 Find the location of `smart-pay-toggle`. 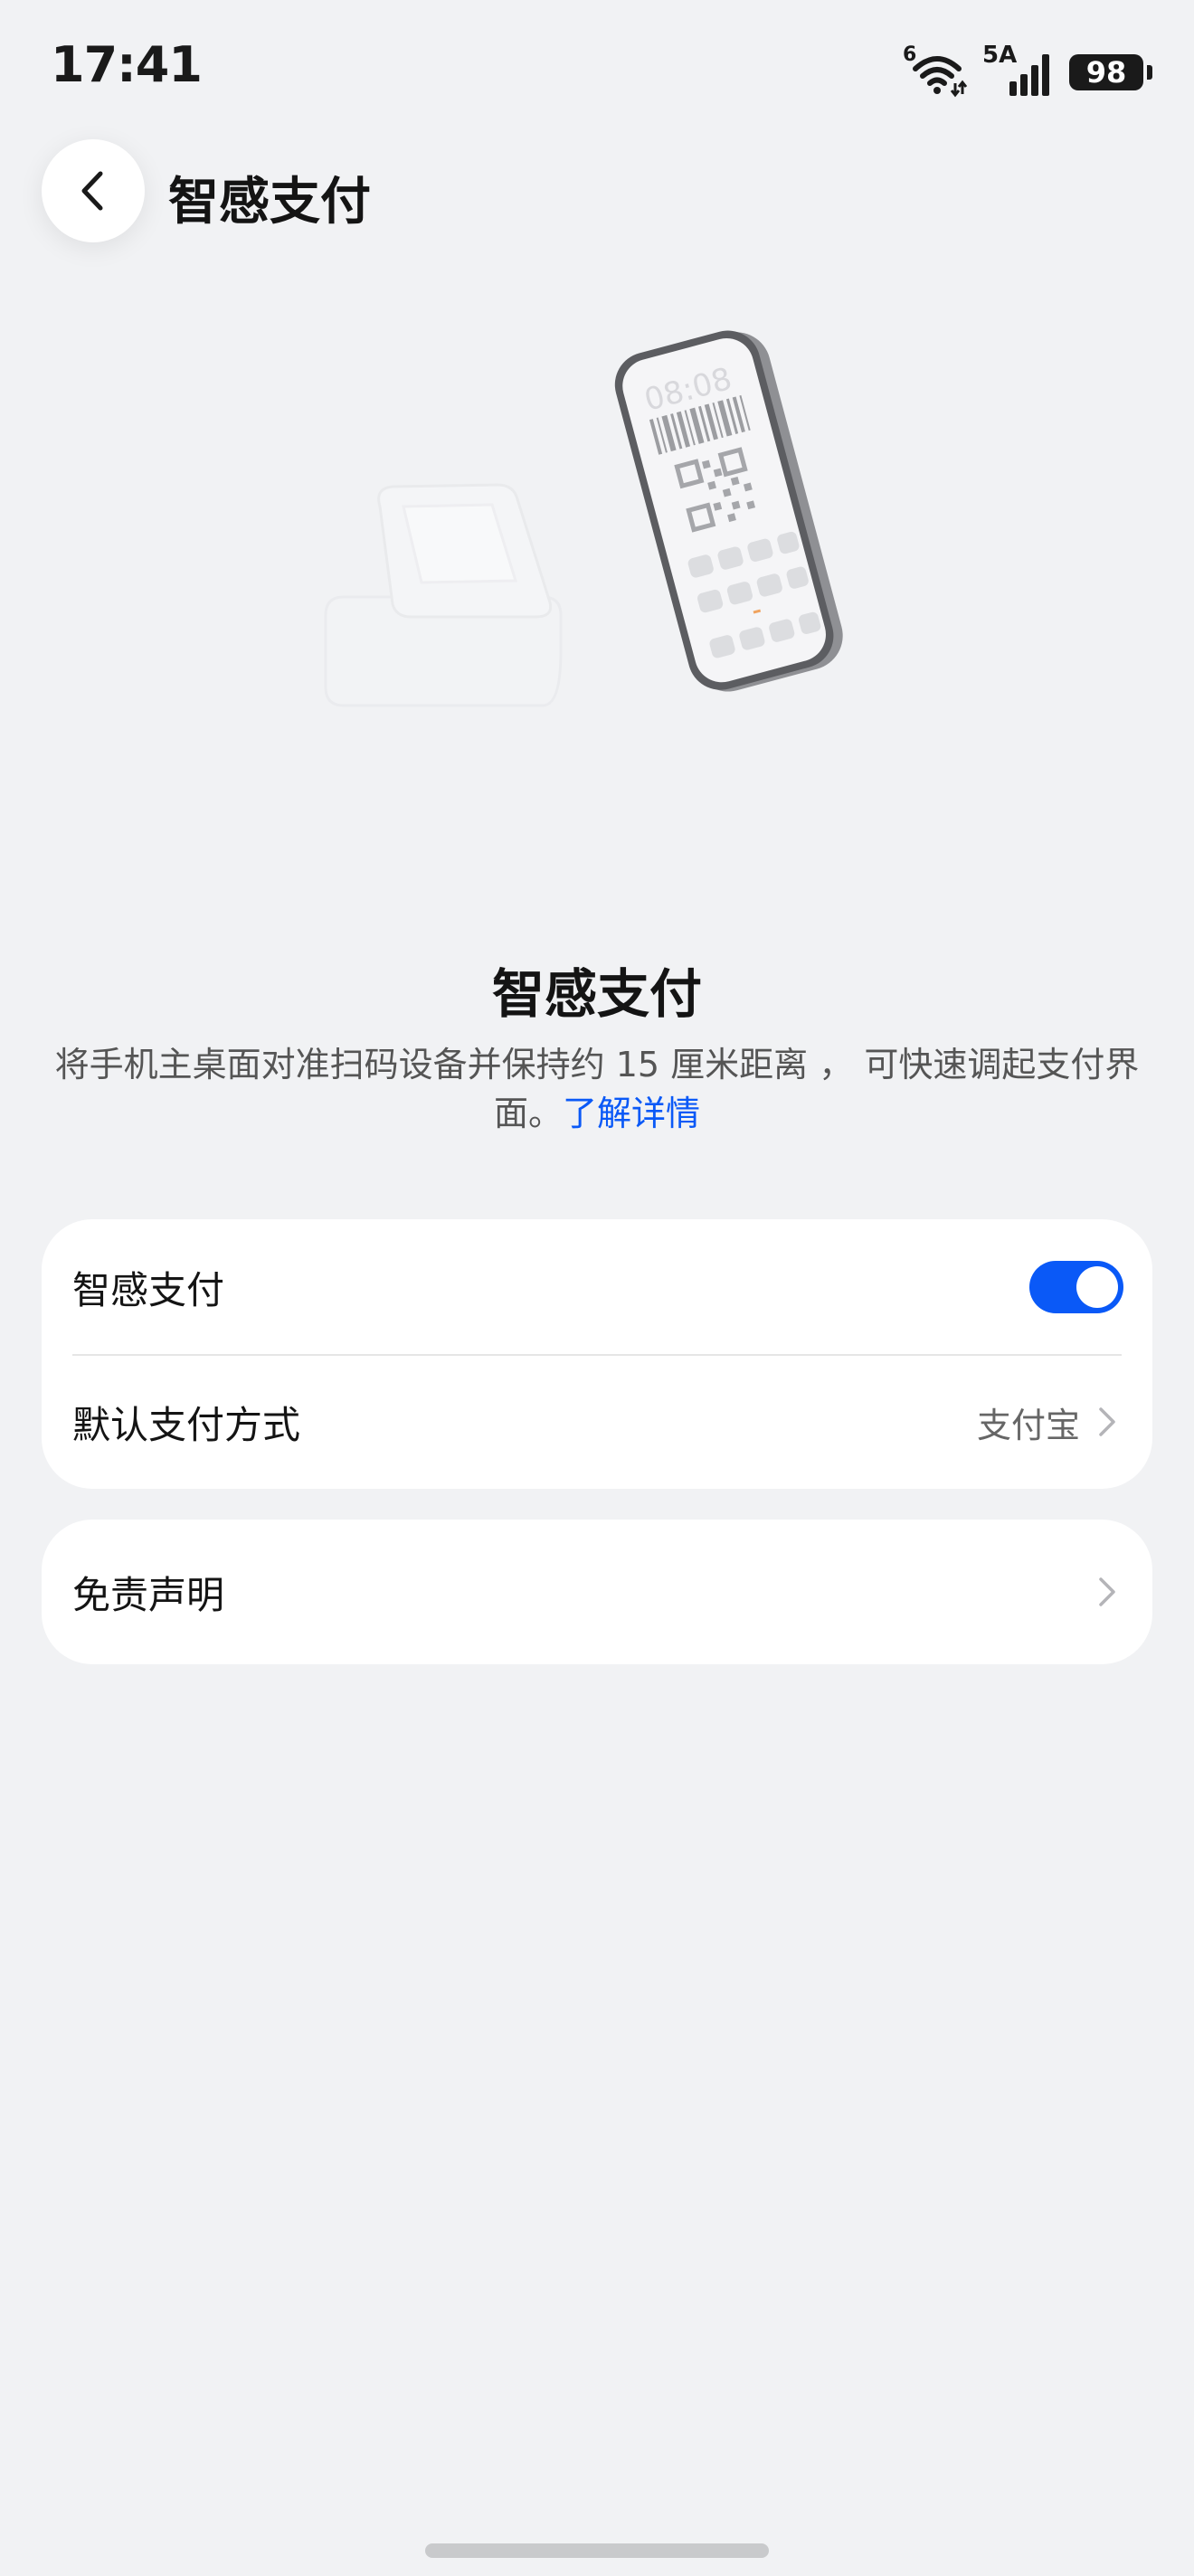

smart-pay-toggle is located at coordinates (1076, 1287).